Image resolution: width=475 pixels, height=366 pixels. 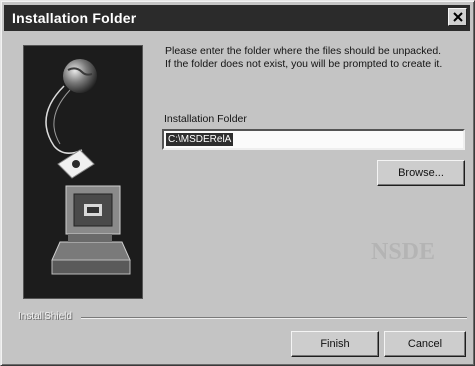 I want to click on footer-divider, so click(x=274, y=318).